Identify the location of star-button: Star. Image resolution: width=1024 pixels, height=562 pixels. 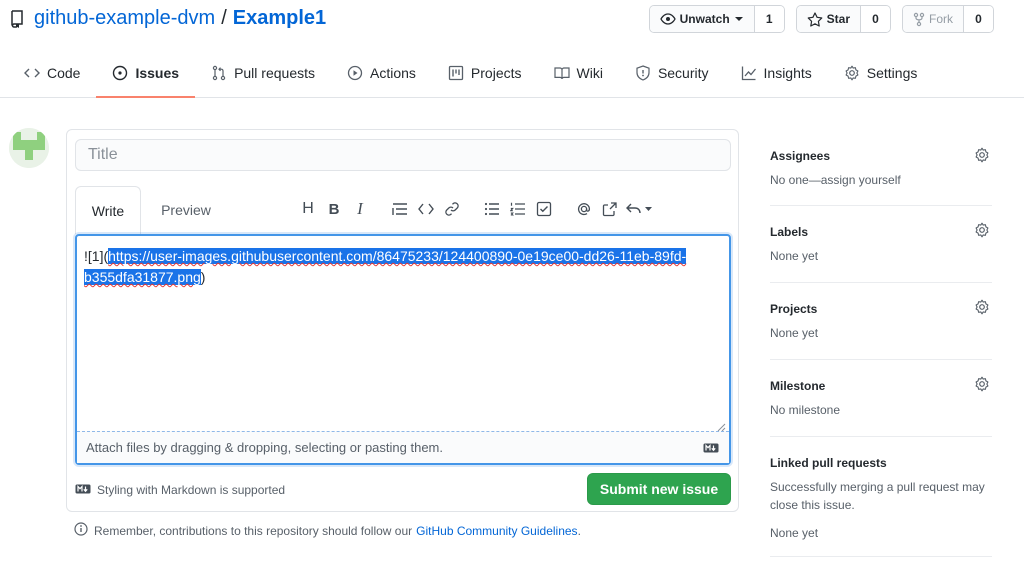
(828, 19).